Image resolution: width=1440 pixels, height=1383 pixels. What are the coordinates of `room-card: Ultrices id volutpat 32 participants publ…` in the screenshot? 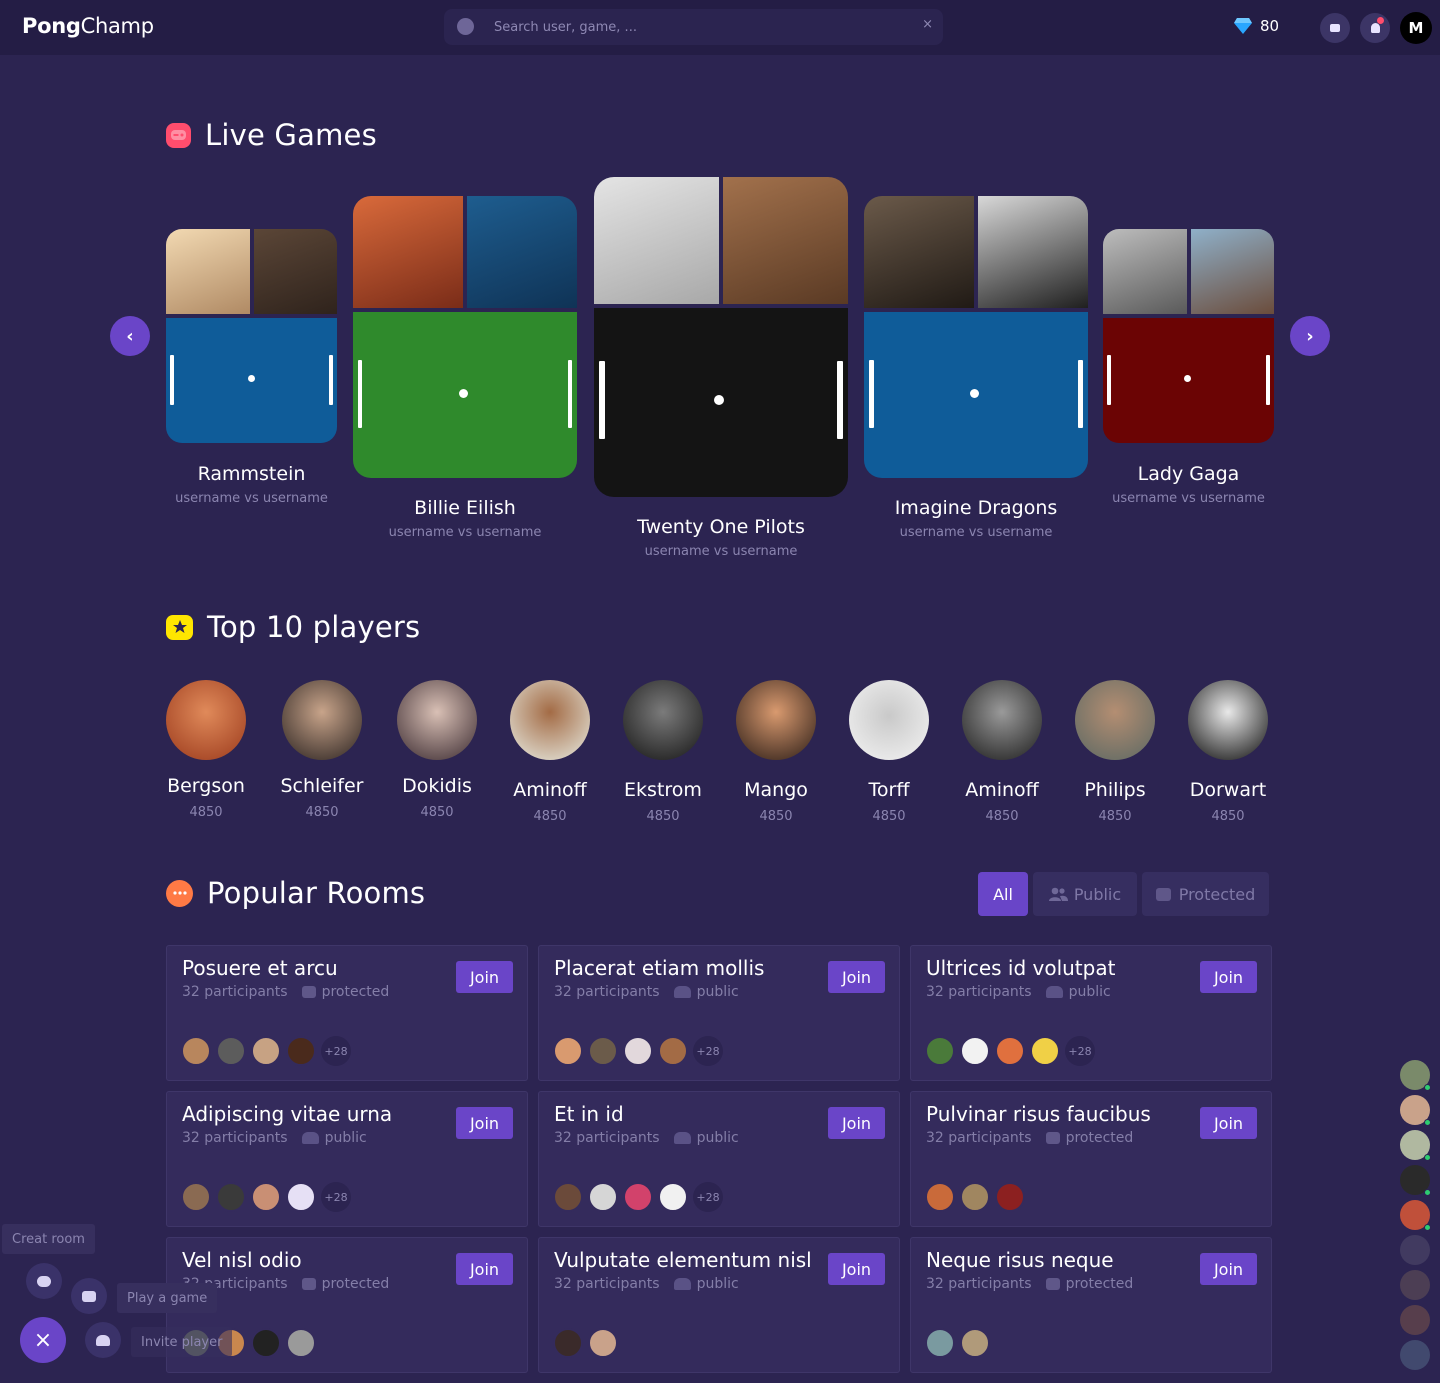 It's located at (1091, 1013).